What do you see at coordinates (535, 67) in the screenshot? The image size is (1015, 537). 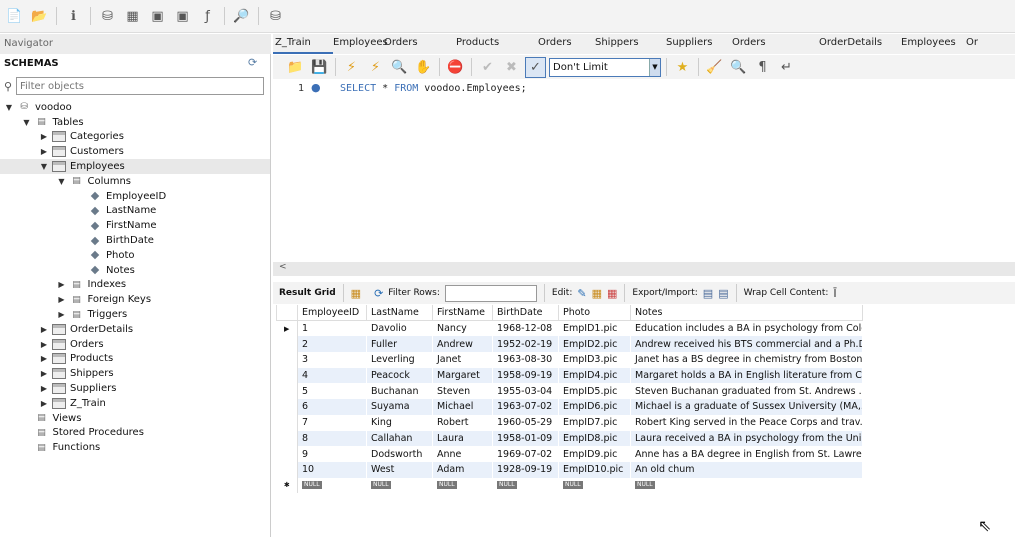 I see `autocommit-icon: ✓` at bounding box center [535, 67].